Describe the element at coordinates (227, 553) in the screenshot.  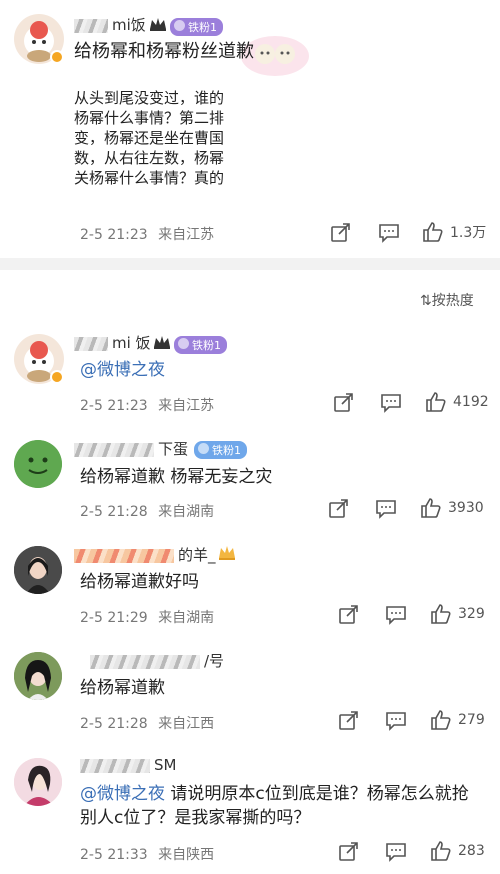
I see `crown-badge-icon` at that location.